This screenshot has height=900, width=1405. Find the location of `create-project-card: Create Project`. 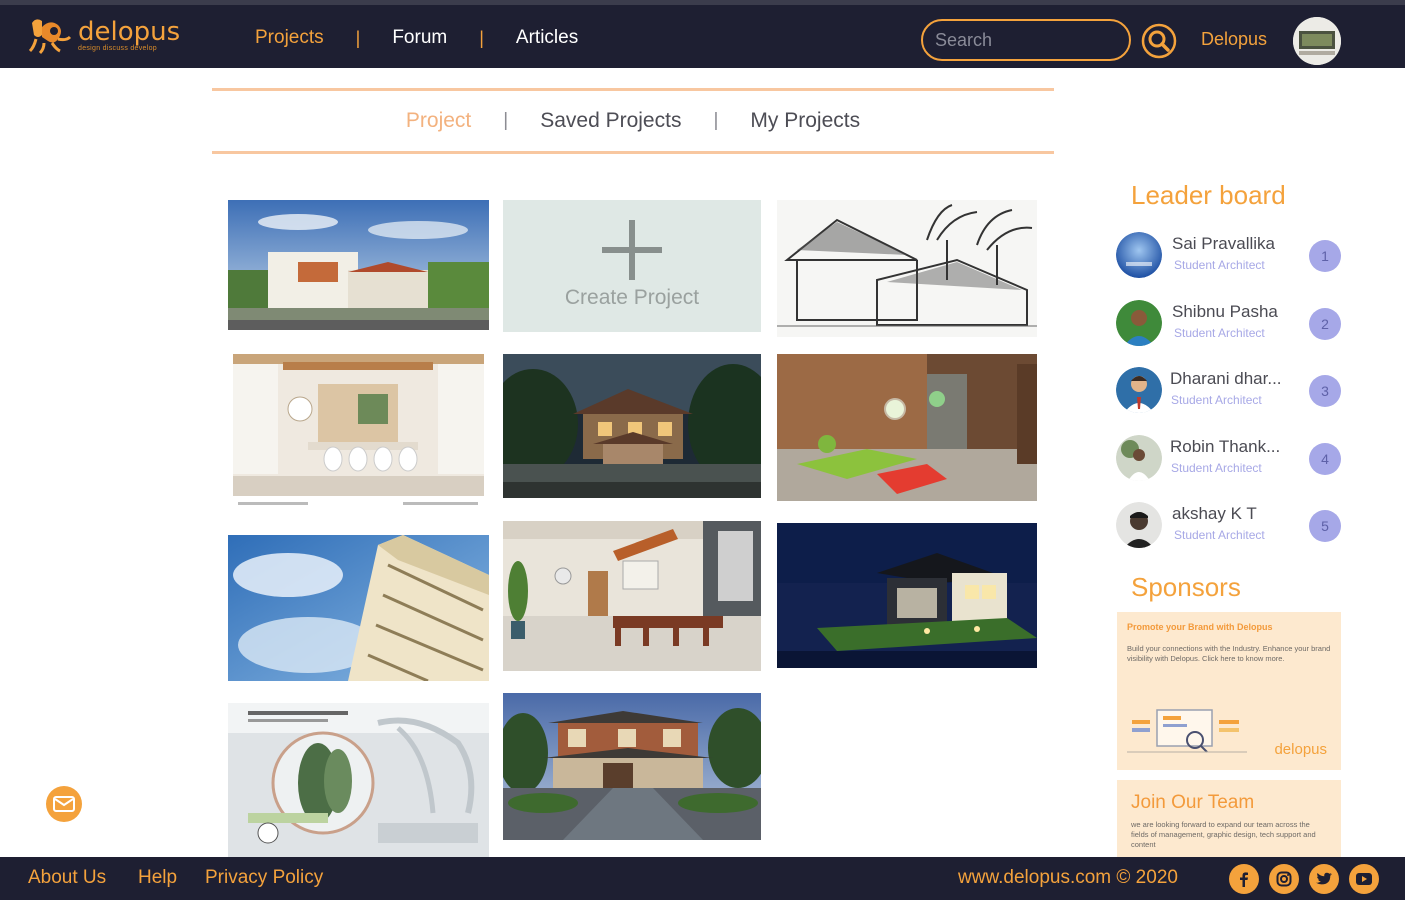

create-project-card: Create Project is located at coordinates (632, 266).